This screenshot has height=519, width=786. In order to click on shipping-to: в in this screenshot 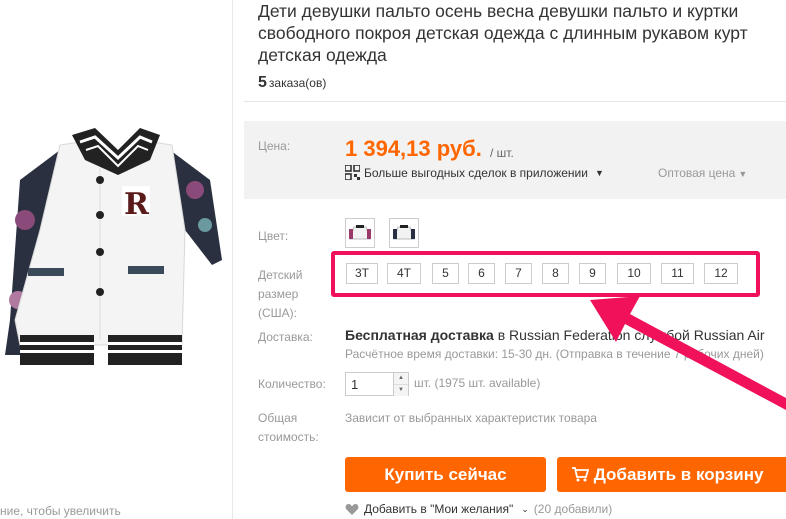, I will do `click(501, 335)`.